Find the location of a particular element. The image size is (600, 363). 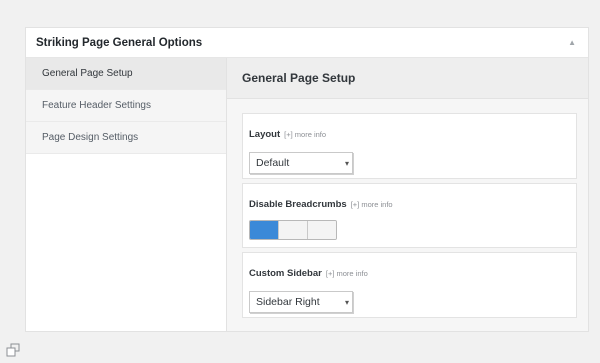

toggle-middle-segment is located at coordinates (292, 230).